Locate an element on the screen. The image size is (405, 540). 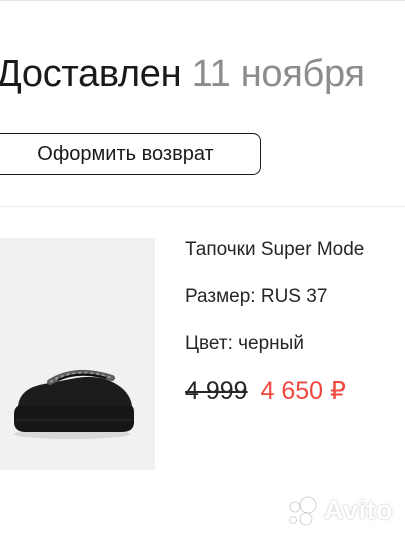
status-title: Доставлен is located at coordinates (91, 74).